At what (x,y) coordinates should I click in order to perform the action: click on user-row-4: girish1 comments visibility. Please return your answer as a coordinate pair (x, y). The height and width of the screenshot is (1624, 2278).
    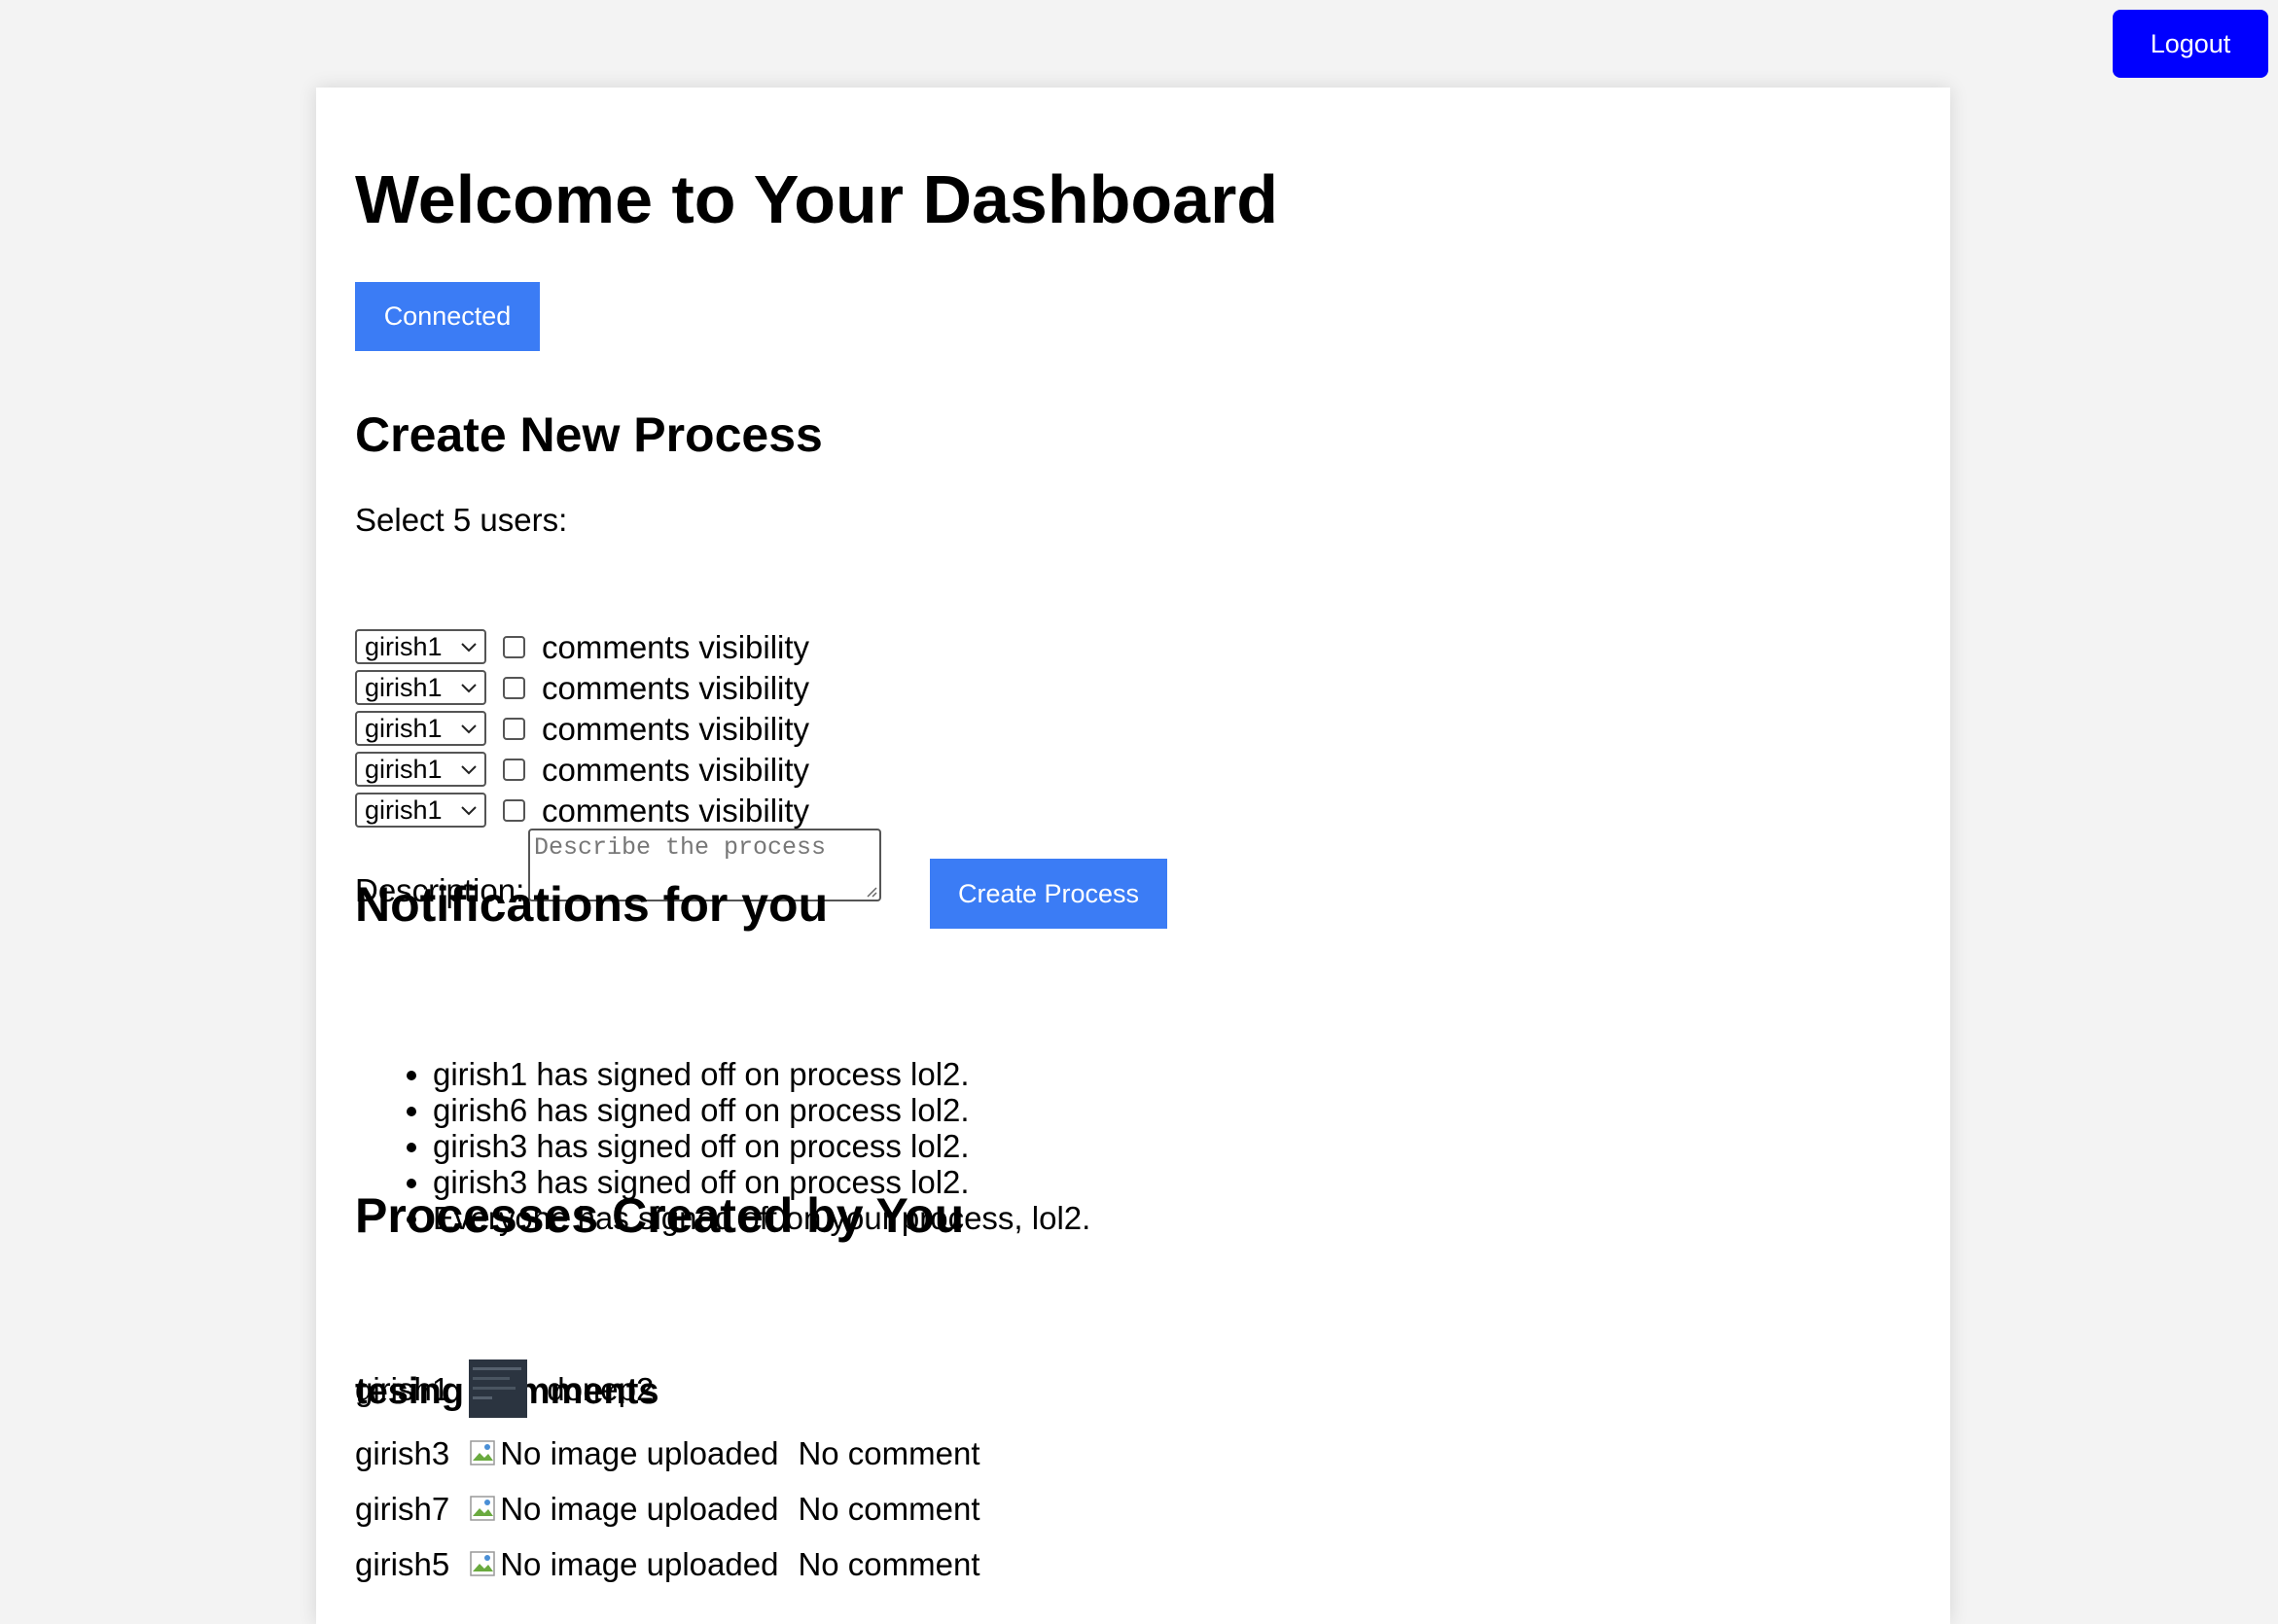
    Looking at the image, I should click on (582, 769).